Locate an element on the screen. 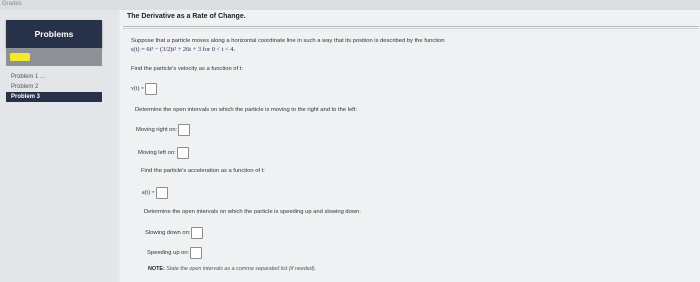 This screenshot has height=282, width=700. acceleration-row: a(t) = is located at coordinates (155, 193).